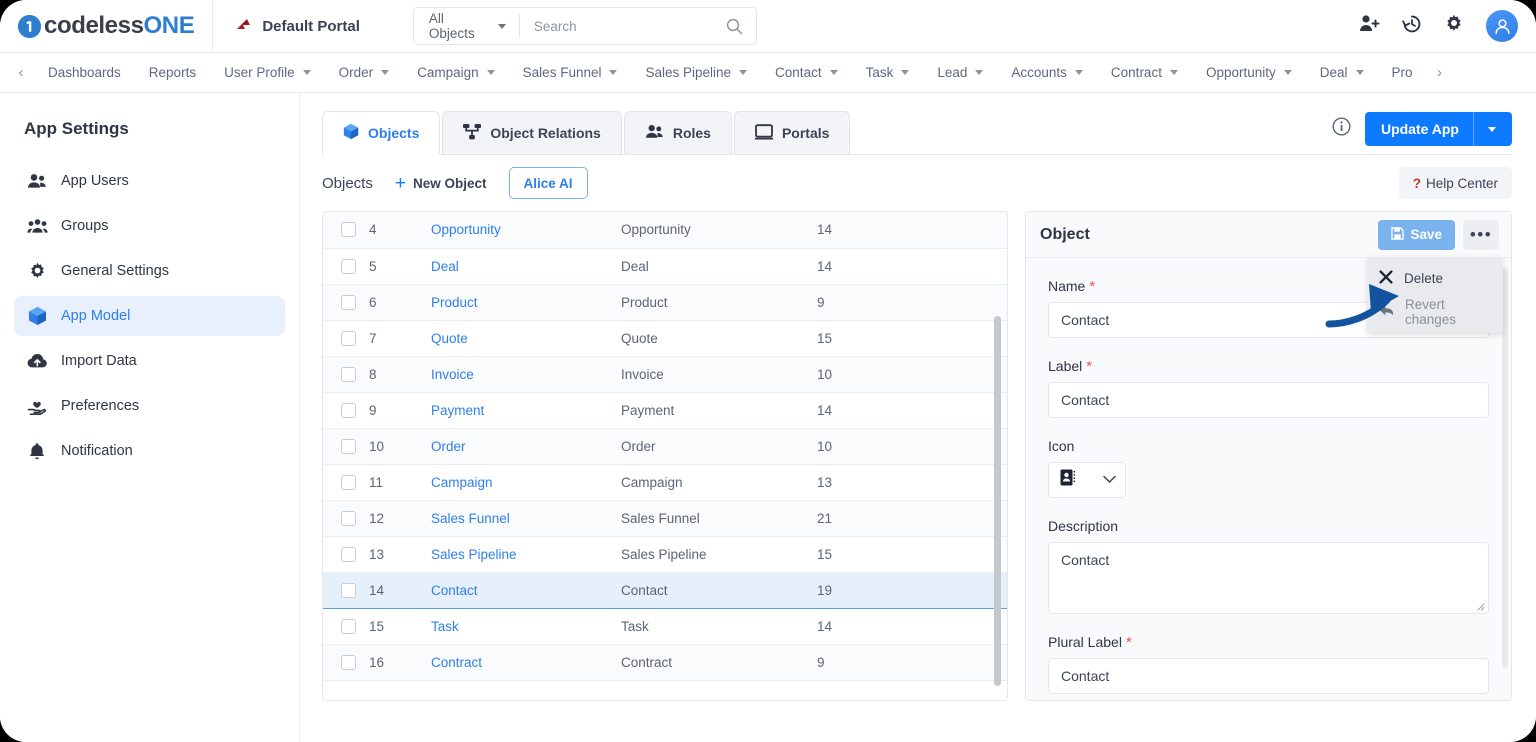  What do you see at coordinates (997, 501) in the screenshot?
I see `objects-table-scrollbar` at bounding box center [997, 501].